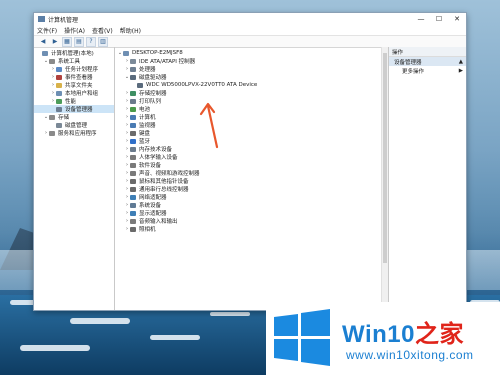 The image size is (500, 375). I want to click on nav-item: ⌄ 系统工具, so click(74, 61).